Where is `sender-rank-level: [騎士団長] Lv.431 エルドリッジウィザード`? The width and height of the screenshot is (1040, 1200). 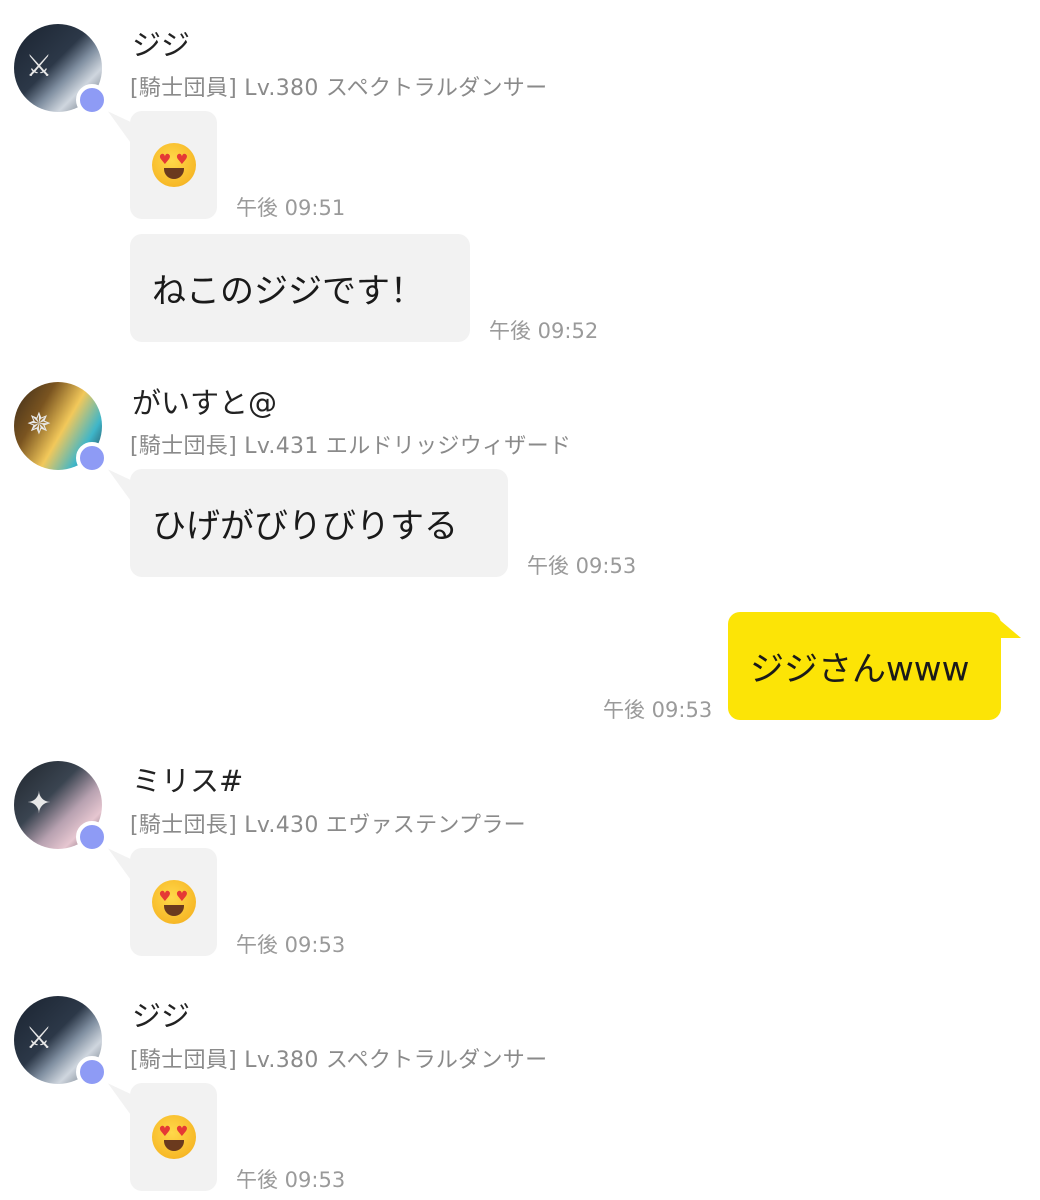 sender-rank-level: [騎士団長] Lv.431 エルドリッジウィザード is located at coordinates (351, 446).